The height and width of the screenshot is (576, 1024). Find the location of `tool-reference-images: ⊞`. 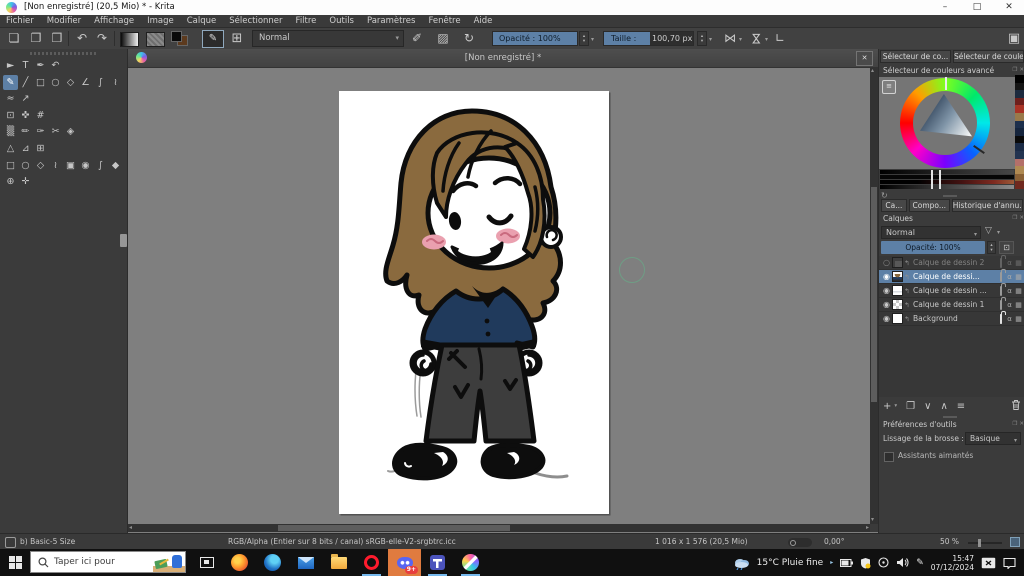

tool-reference-images: ⊞ is located at coordinates (40, 148).